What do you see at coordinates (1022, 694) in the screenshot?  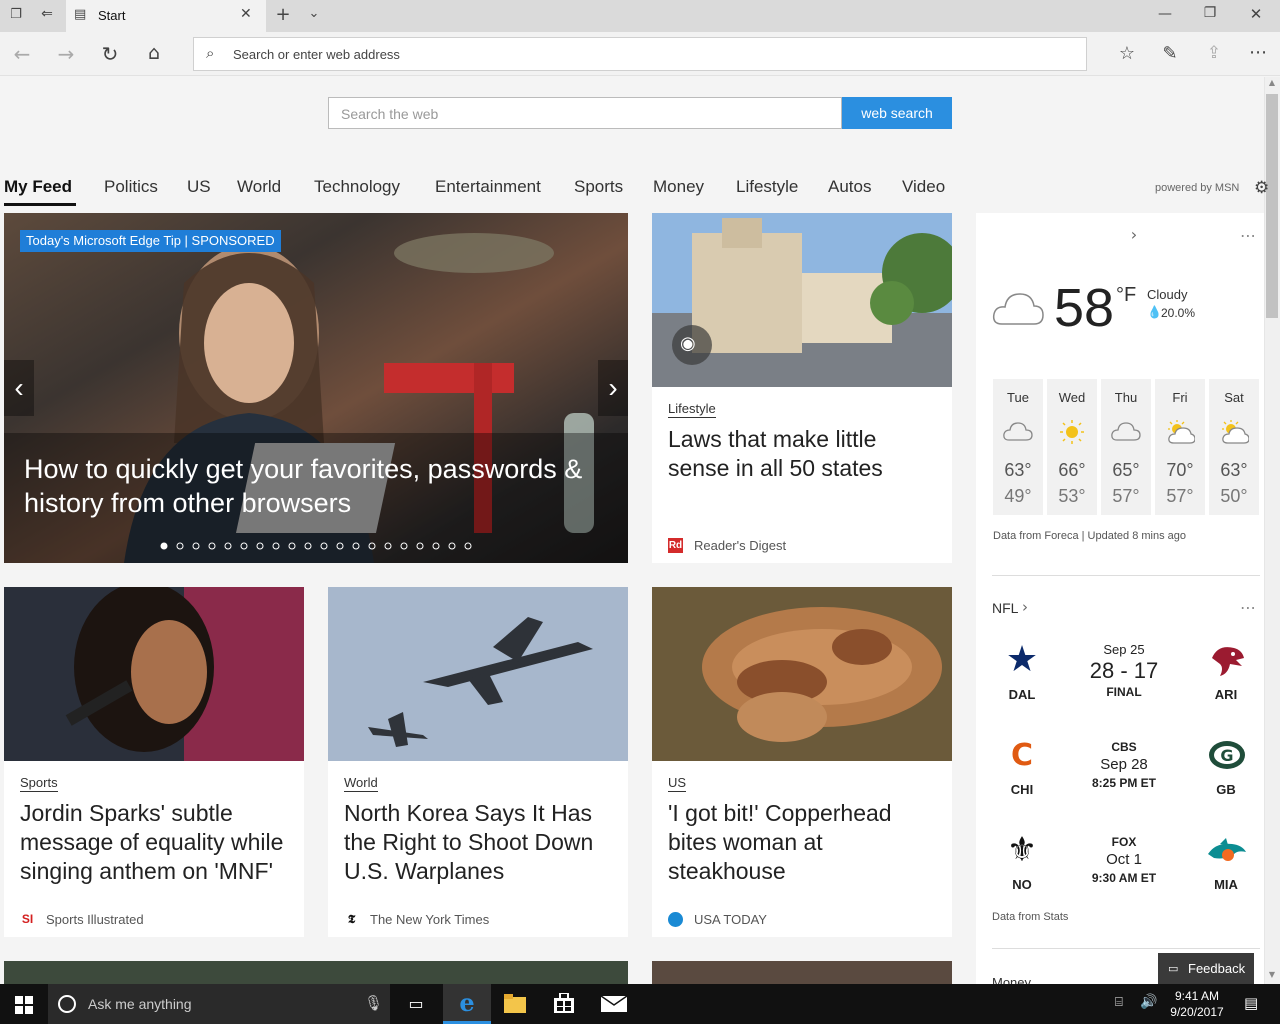 I see `team-home: DAL` at bounding box center [1022, 694].